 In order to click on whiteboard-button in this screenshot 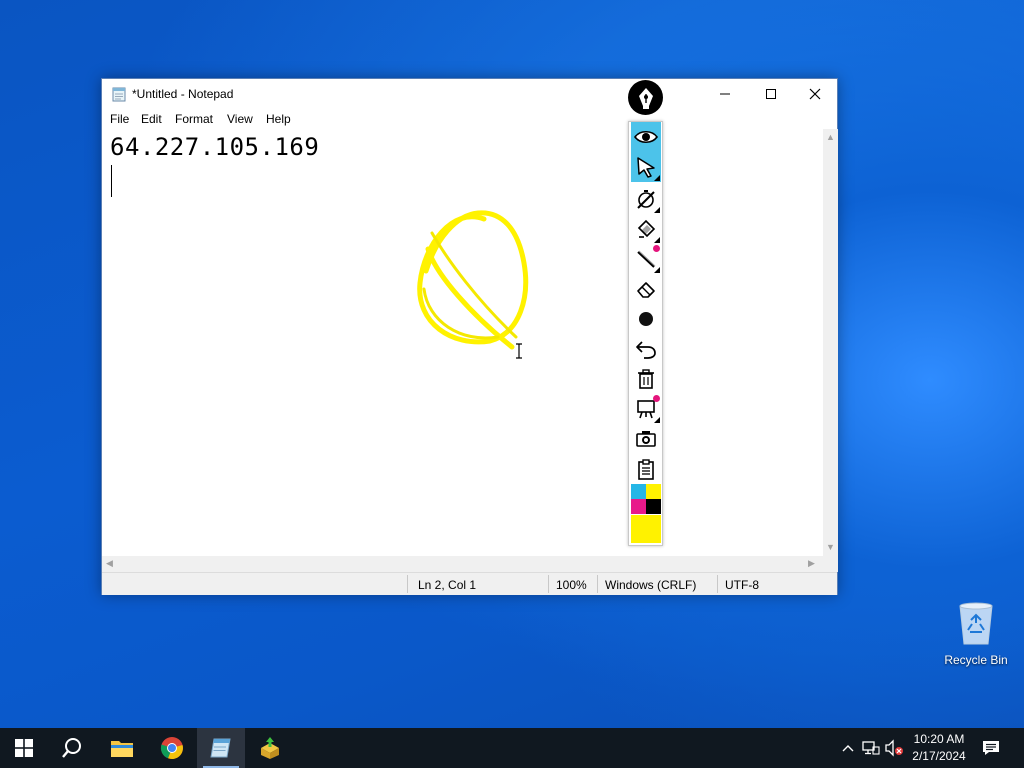, I will do `click(646, 409)`.